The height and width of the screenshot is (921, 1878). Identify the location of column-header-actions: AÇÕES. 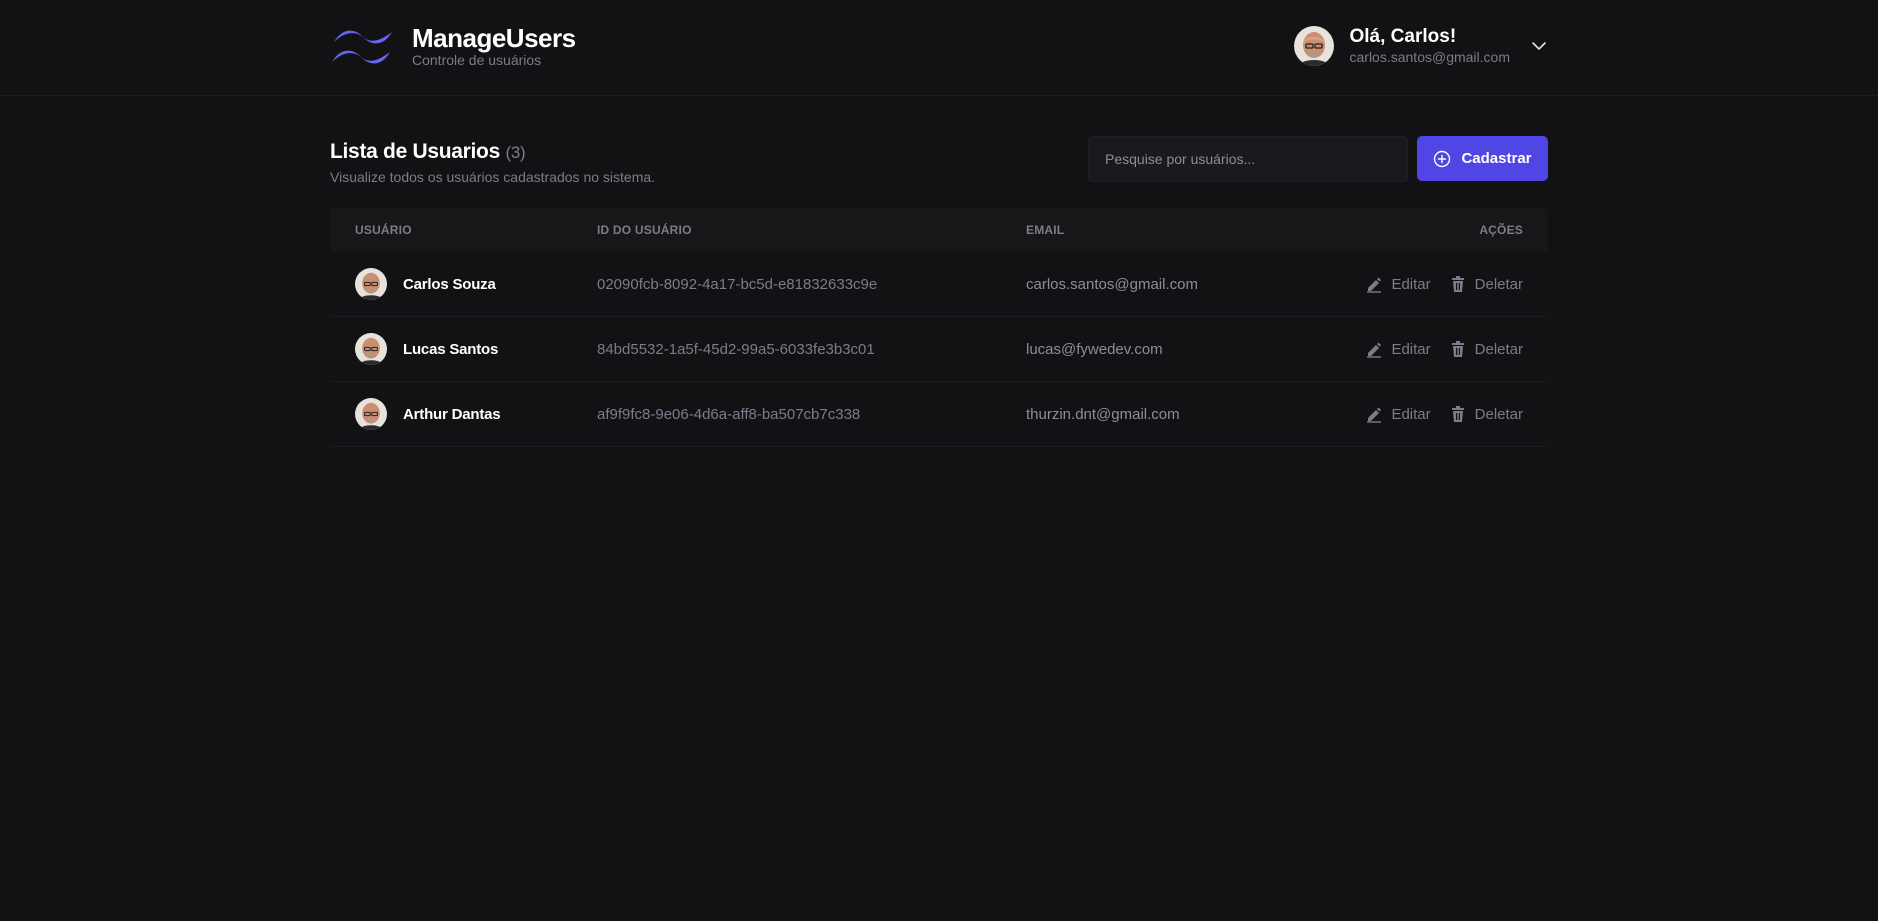
(1501, 230).